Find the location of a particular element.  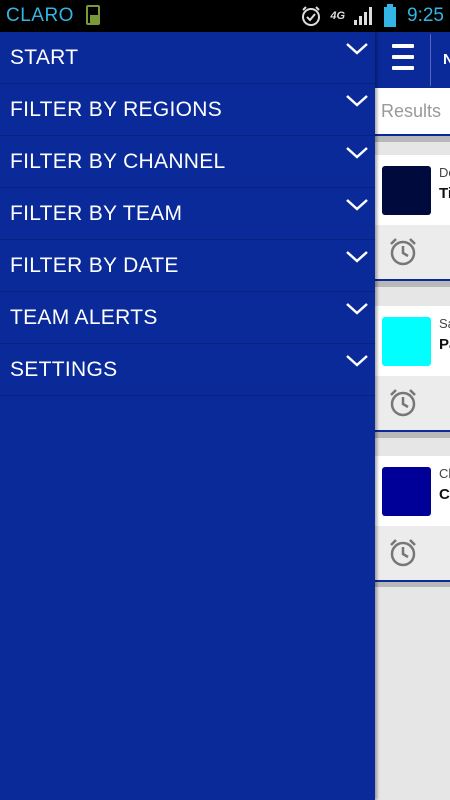

menu-item-label: SETTINGS is located at coordinates (64, 369).